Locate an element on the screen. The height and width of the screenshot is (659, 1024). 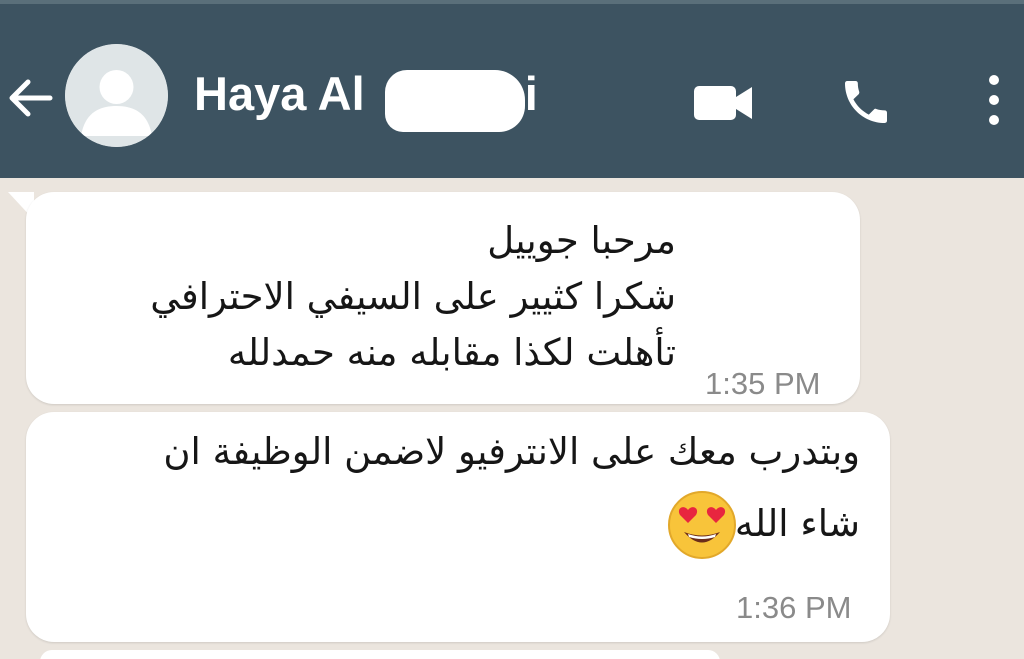
heart-eyes-emoji-icon is located at coordinates (702, 525).